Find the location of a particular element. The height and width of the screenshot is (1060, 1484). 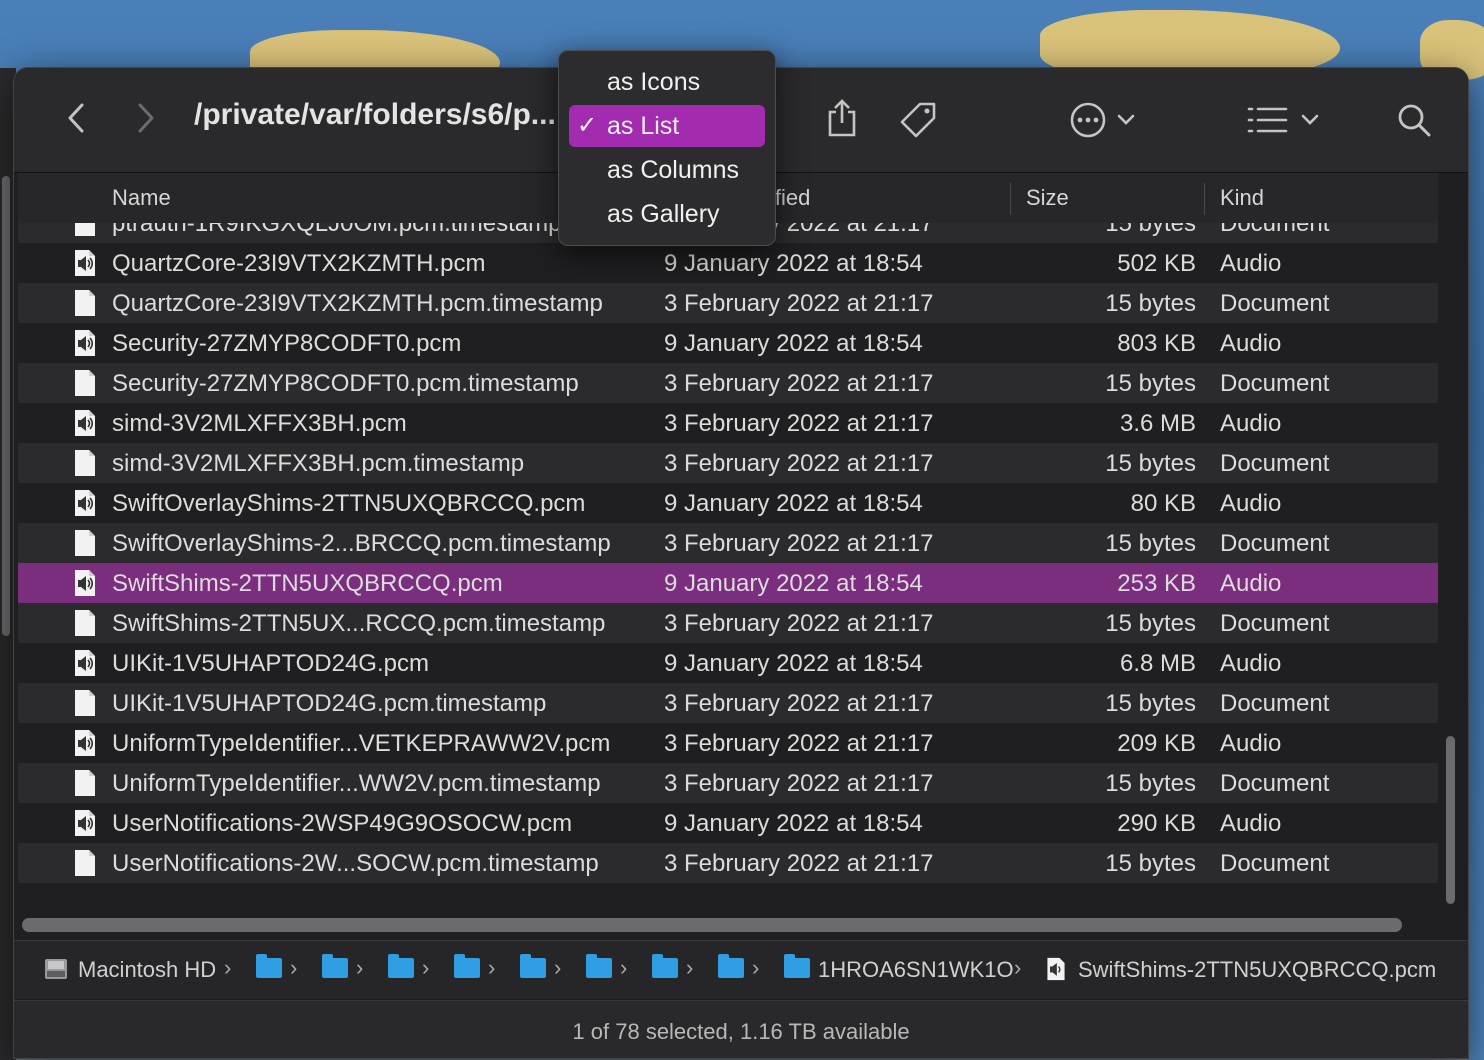

menu-item-as-gallery: as Gallery is located at coordinates (667, 214).